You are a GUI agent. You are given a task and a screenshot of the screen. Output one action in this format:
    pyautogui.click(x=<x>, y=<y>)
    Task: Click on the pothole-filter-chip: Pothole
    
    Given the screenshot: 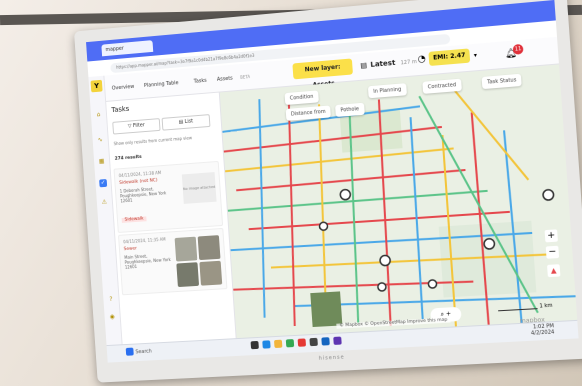 What is the action you would take?
    pyautogui.click(x=350, y=110)
    